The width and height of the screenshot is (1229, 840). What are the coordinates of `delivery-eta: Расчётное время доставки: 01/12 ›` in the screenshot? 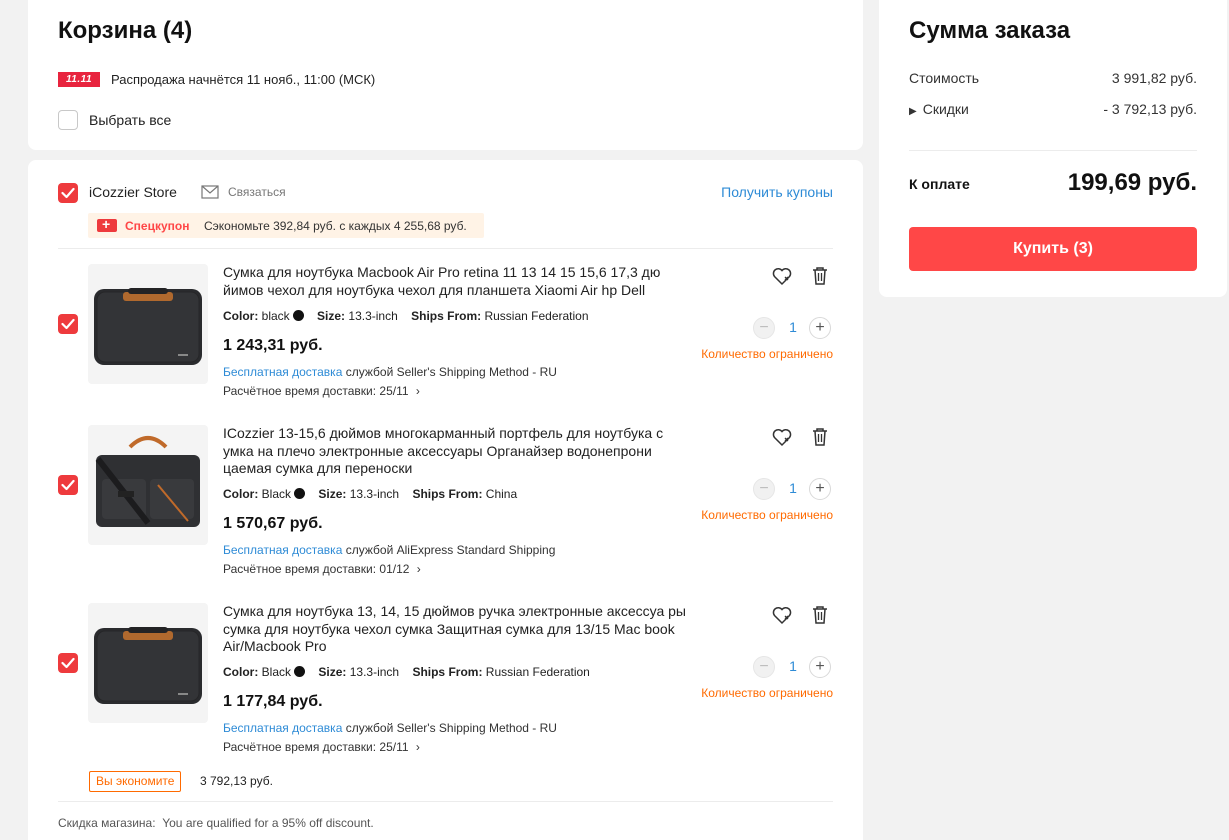 It's located at (322, 569).